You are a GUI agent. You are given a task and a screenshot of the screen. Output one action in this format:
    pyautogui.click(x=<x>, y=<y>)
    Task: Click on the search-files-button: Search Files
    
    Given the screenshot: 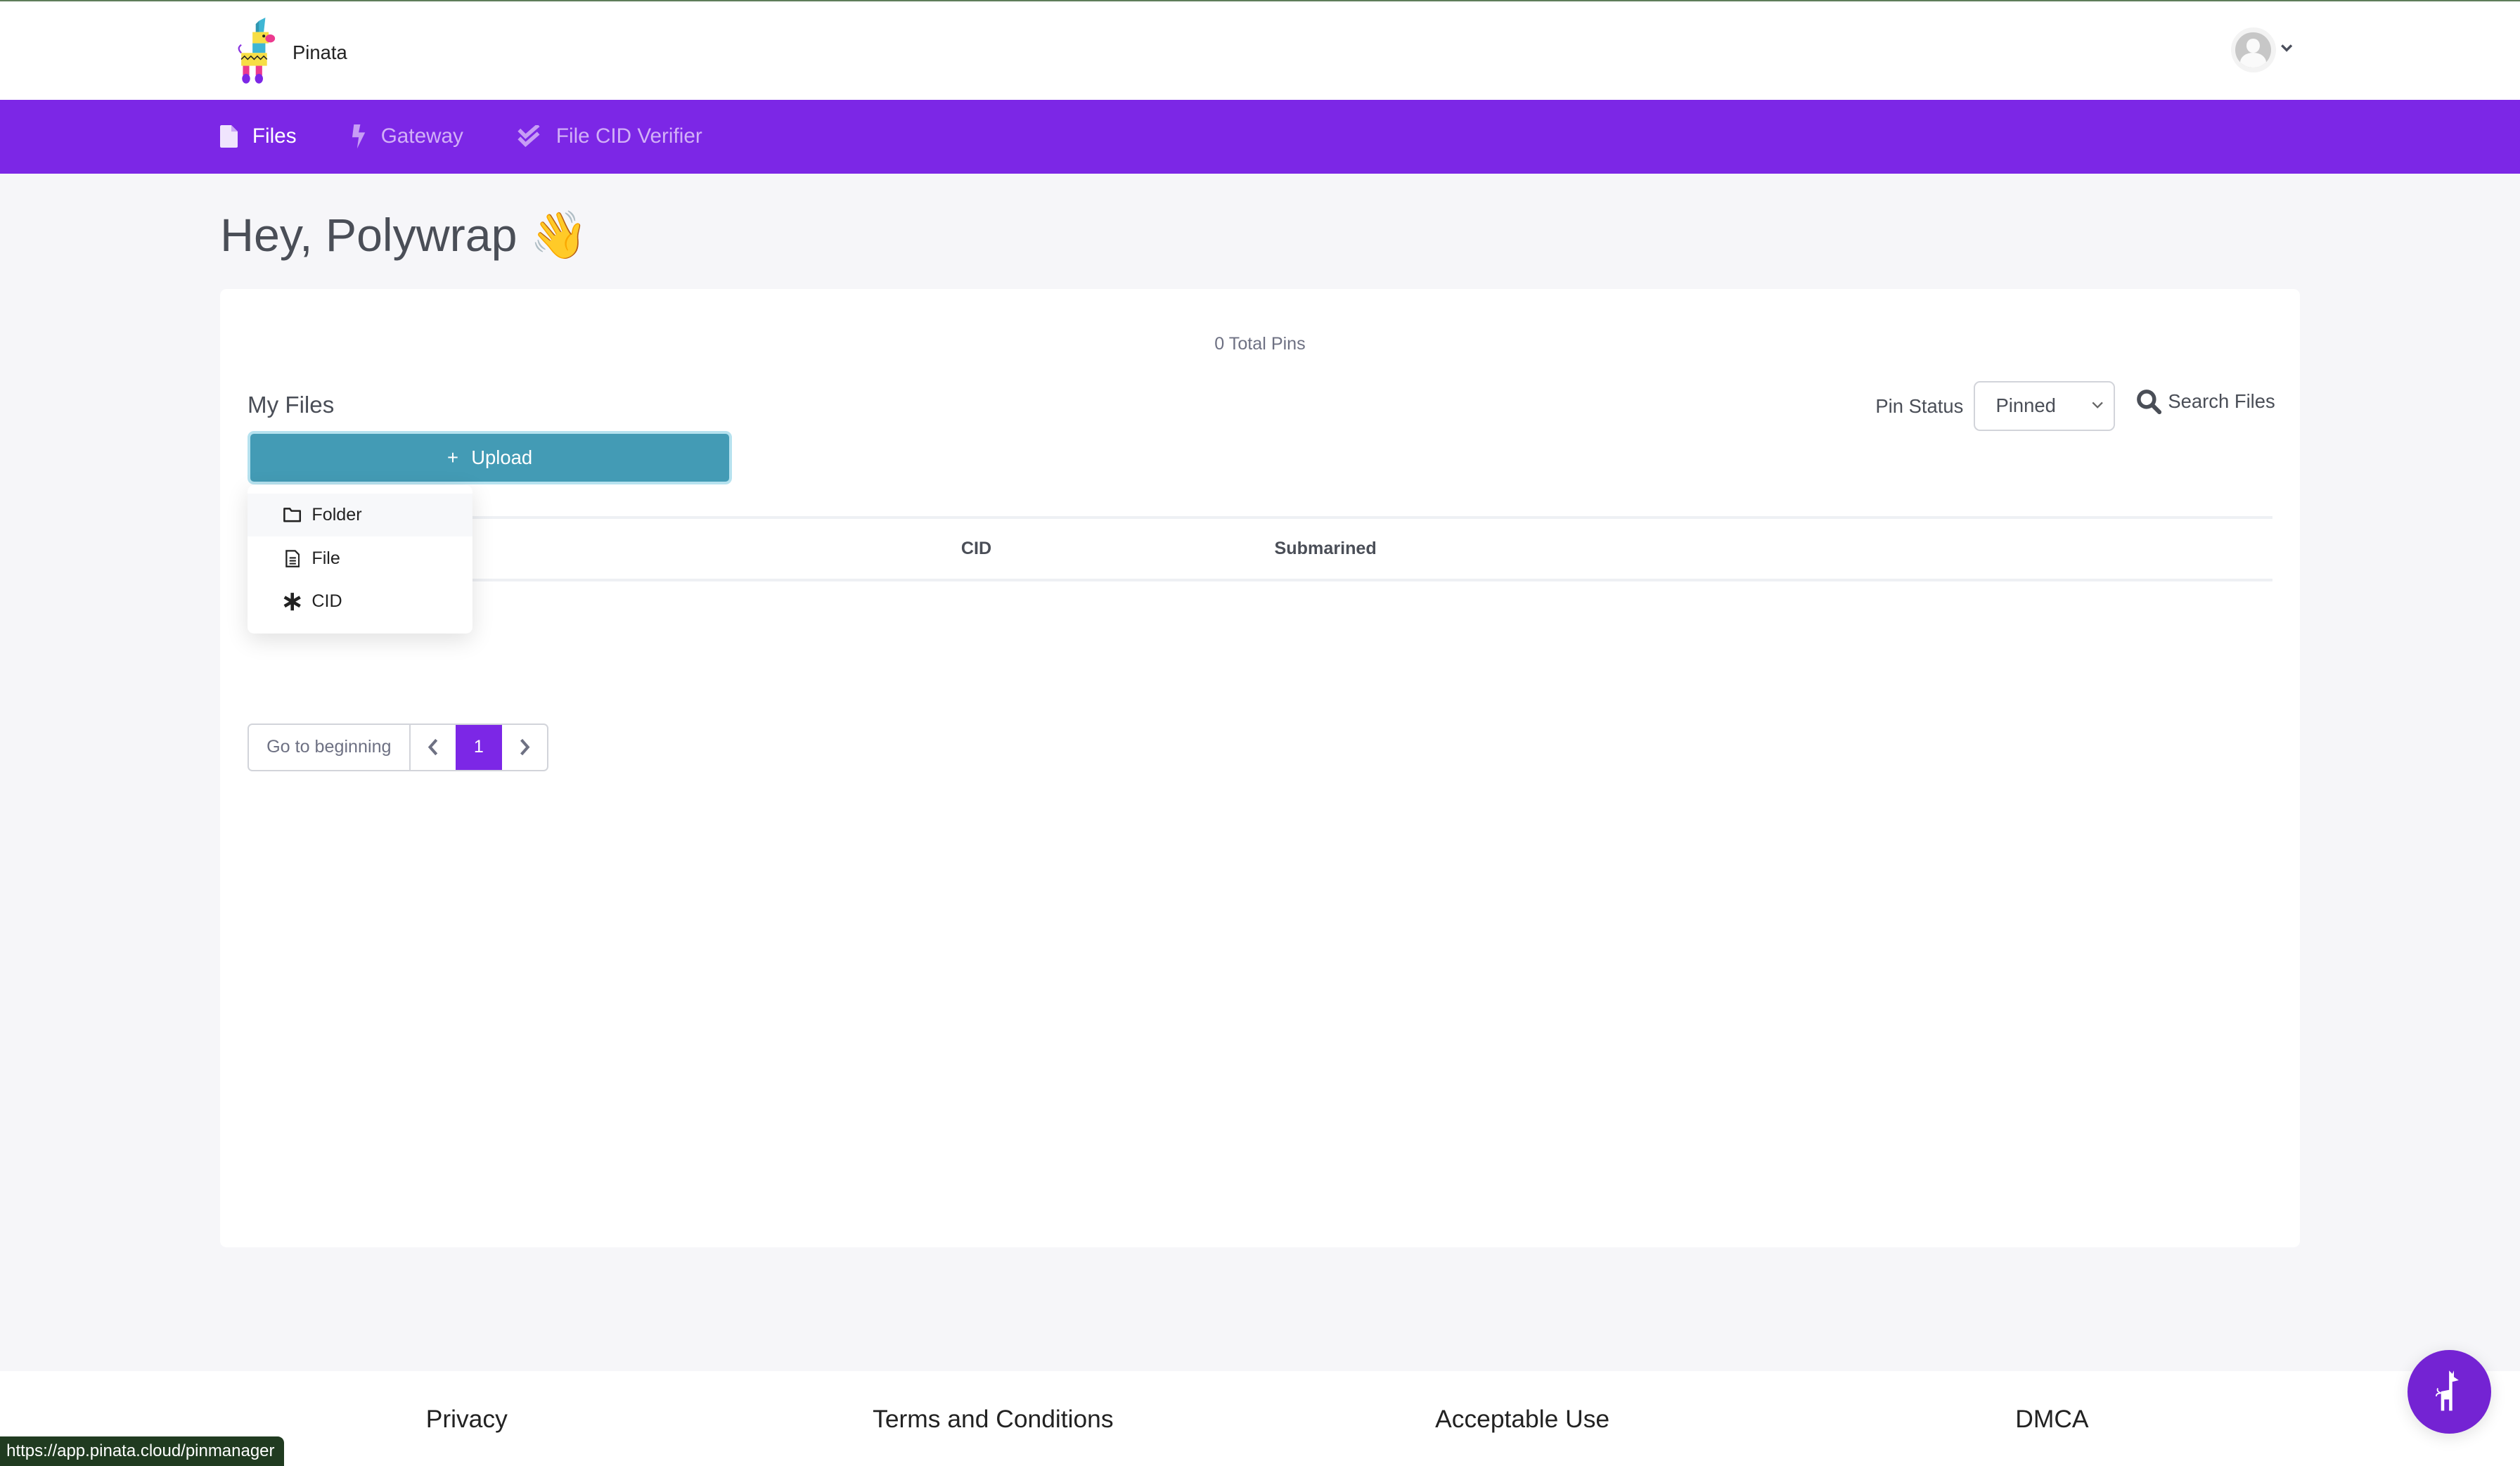 What is the action you would take?
    pyautogui.click(x=2205, y=402)
    